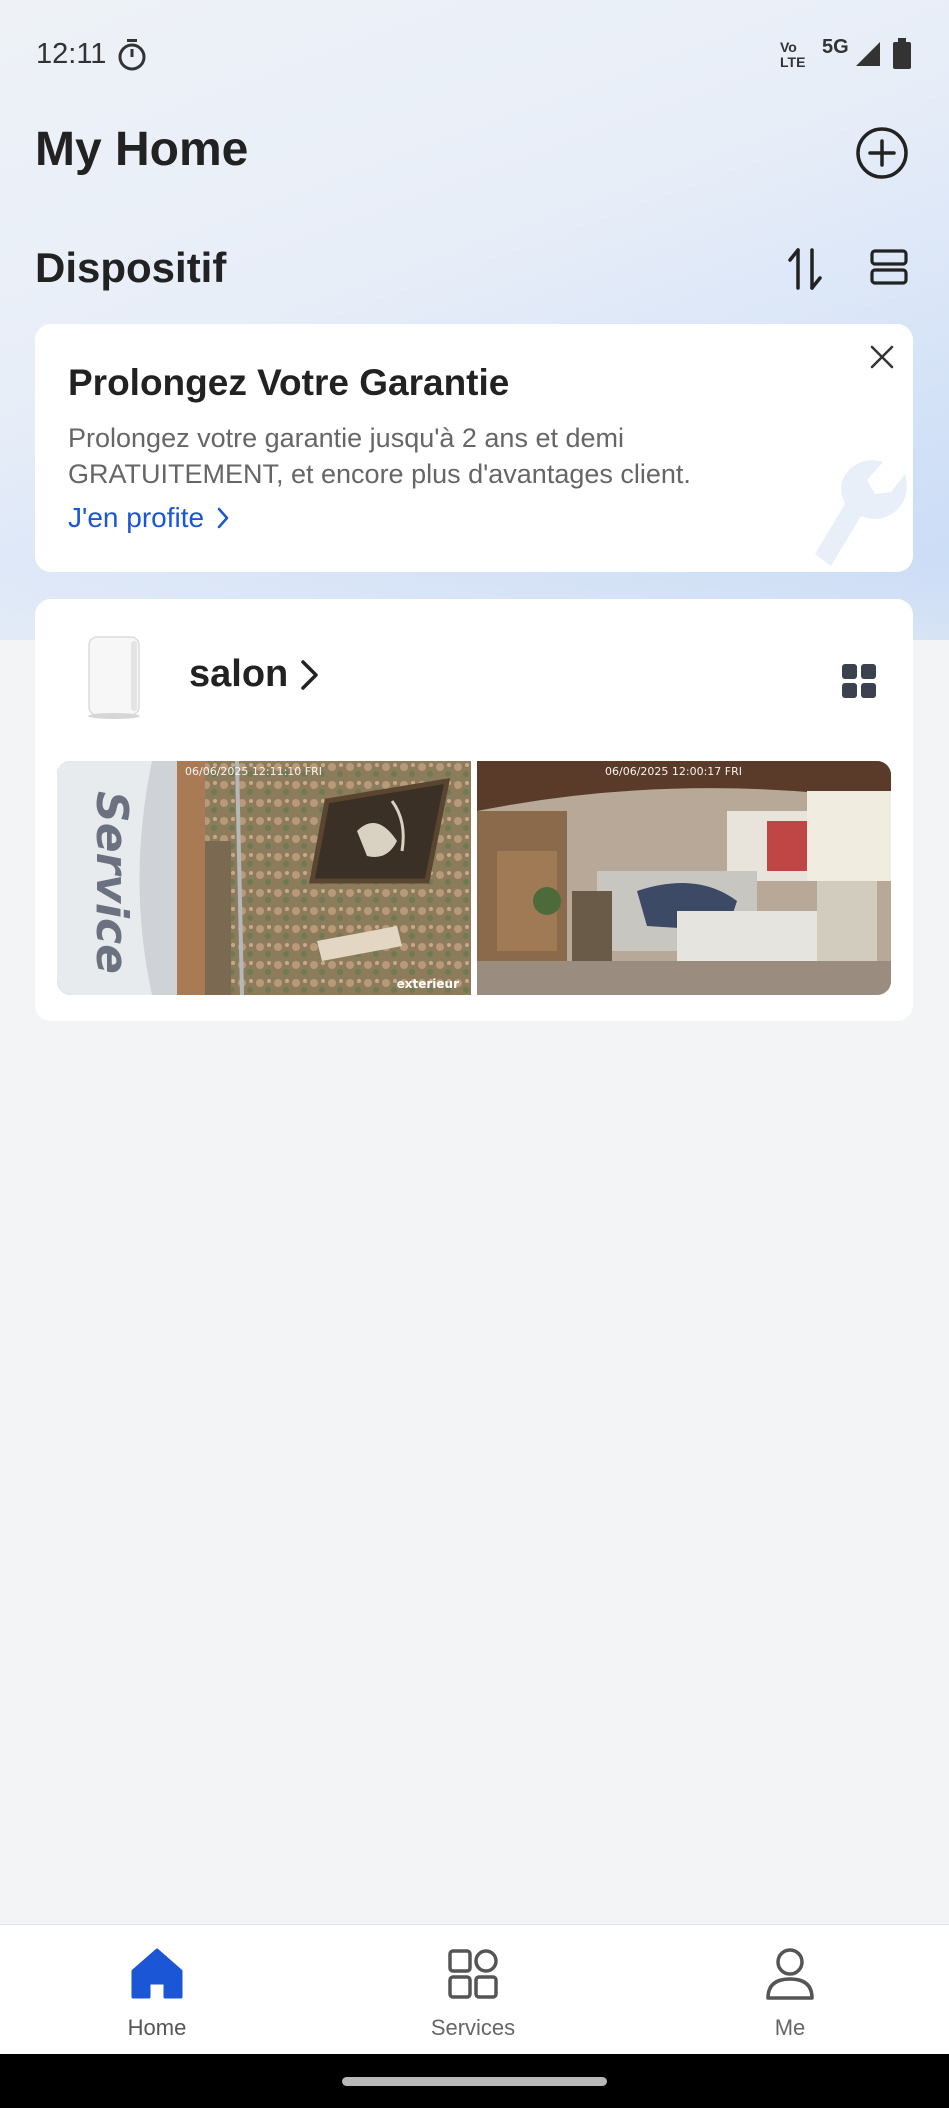 The height and width of the screenshot is (2108, 949). I want to click on camera-snapshot-image: Service, so click(264, 878).